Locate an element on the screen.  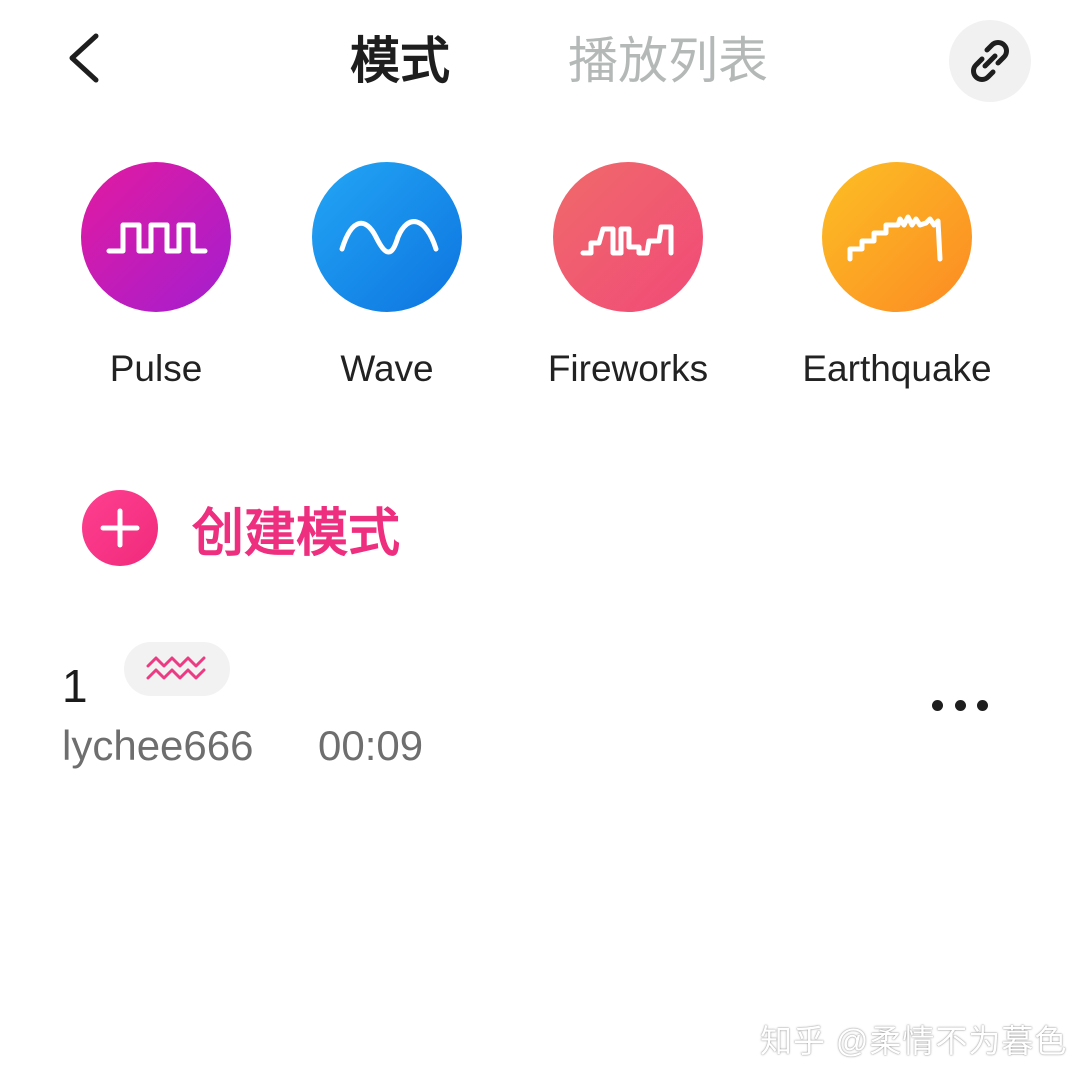
watermark: 知乎 @柔情不为暮色 is located at coordinates (914, 1041).